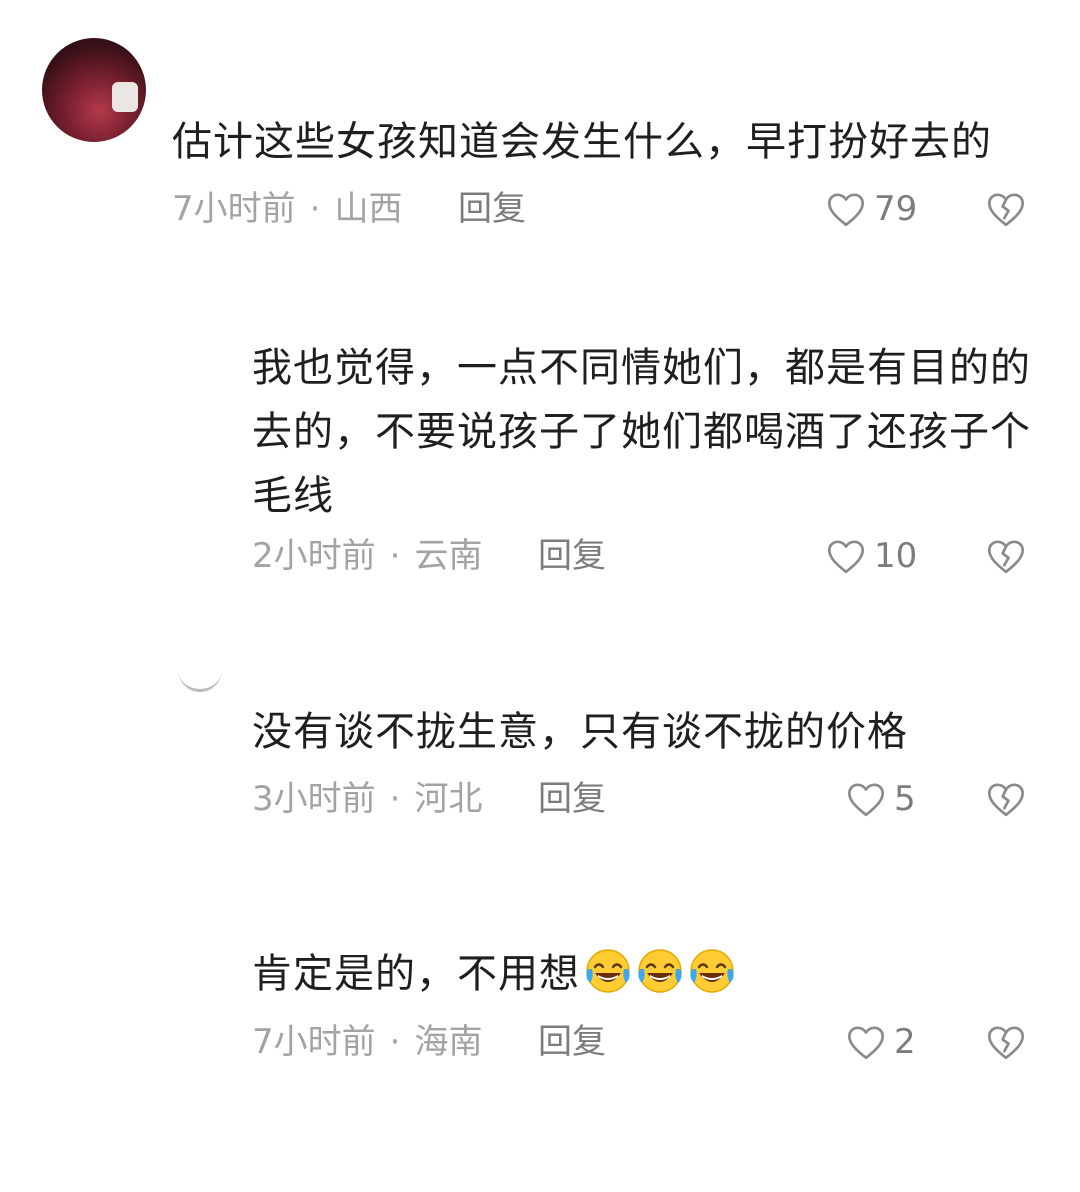 The height and width of the screenshot is (1192, 1080). What do you see at coordinates (641, 432) in the screenshot?
I see `comment-text: 我也觉得，一点不同情她们，都是有目的的去的，不要说孩子了她们都喝酒了还孩子个毛线` at bounding box center [641, 432].